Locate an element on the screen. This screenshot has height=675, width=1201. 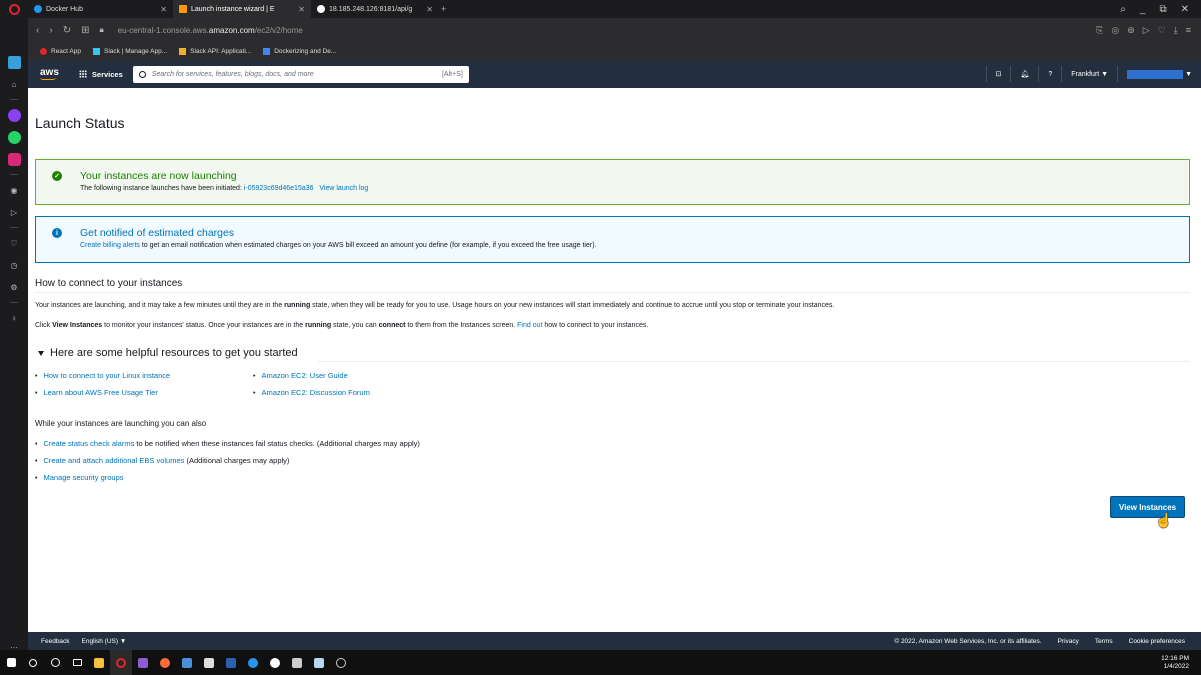
terms-link: Terms is located at coordinates (1104, 641).